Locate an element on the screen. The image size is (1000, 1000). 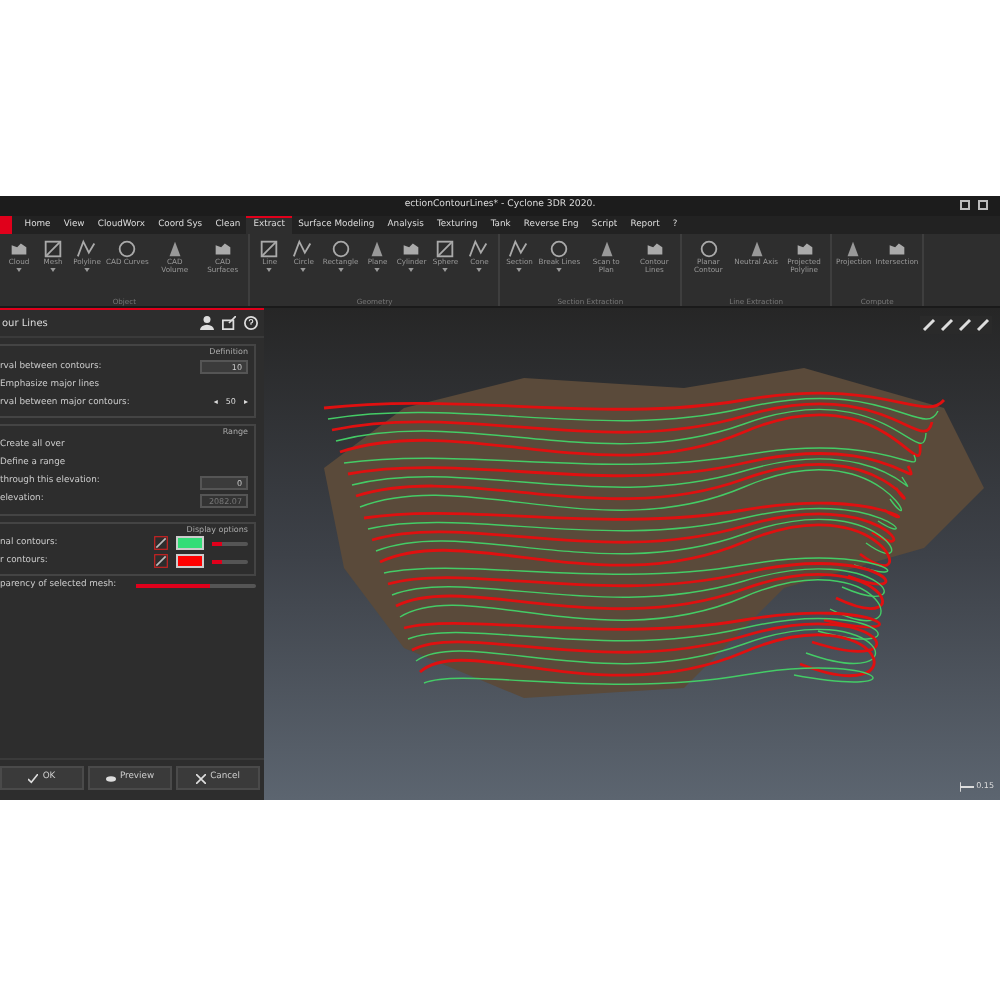
help-icon is located at coordinates (251, 323).